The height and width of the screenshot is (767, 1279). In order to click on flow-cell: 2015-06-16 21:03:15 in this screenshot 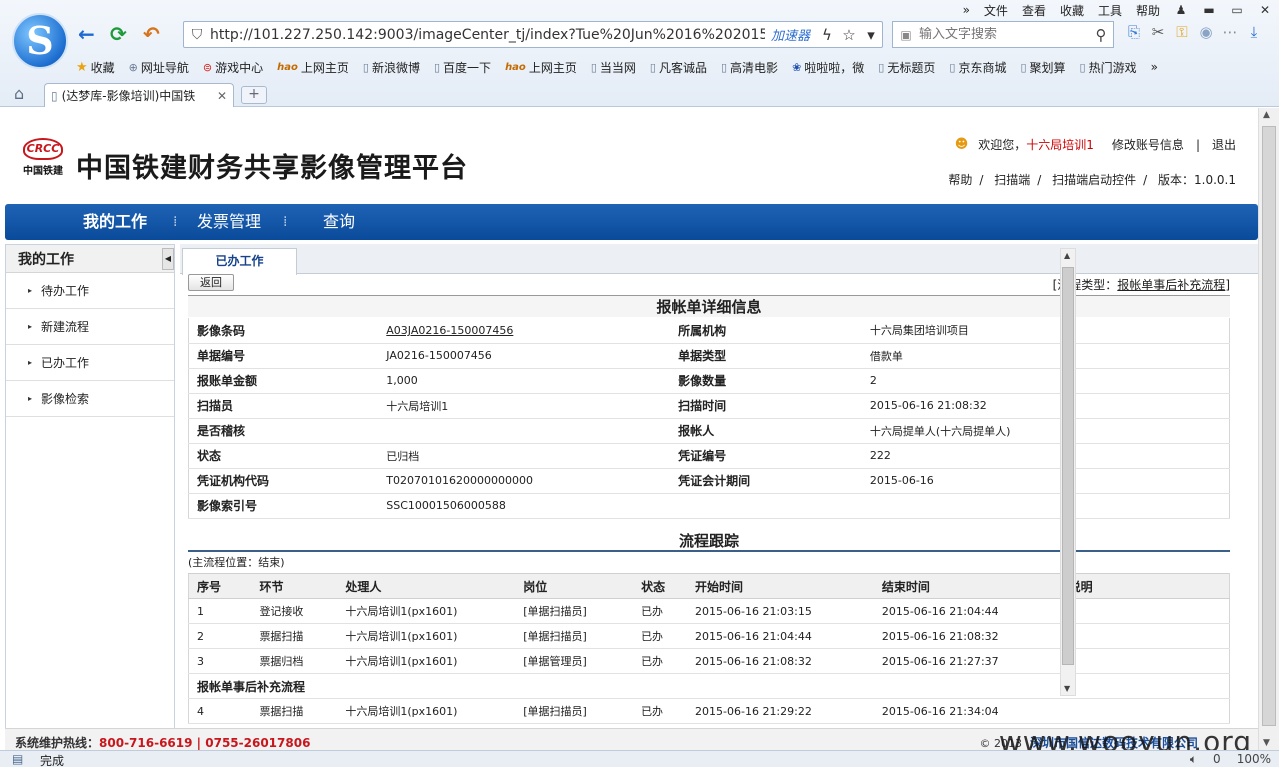, I will do `click(780, 611)`.